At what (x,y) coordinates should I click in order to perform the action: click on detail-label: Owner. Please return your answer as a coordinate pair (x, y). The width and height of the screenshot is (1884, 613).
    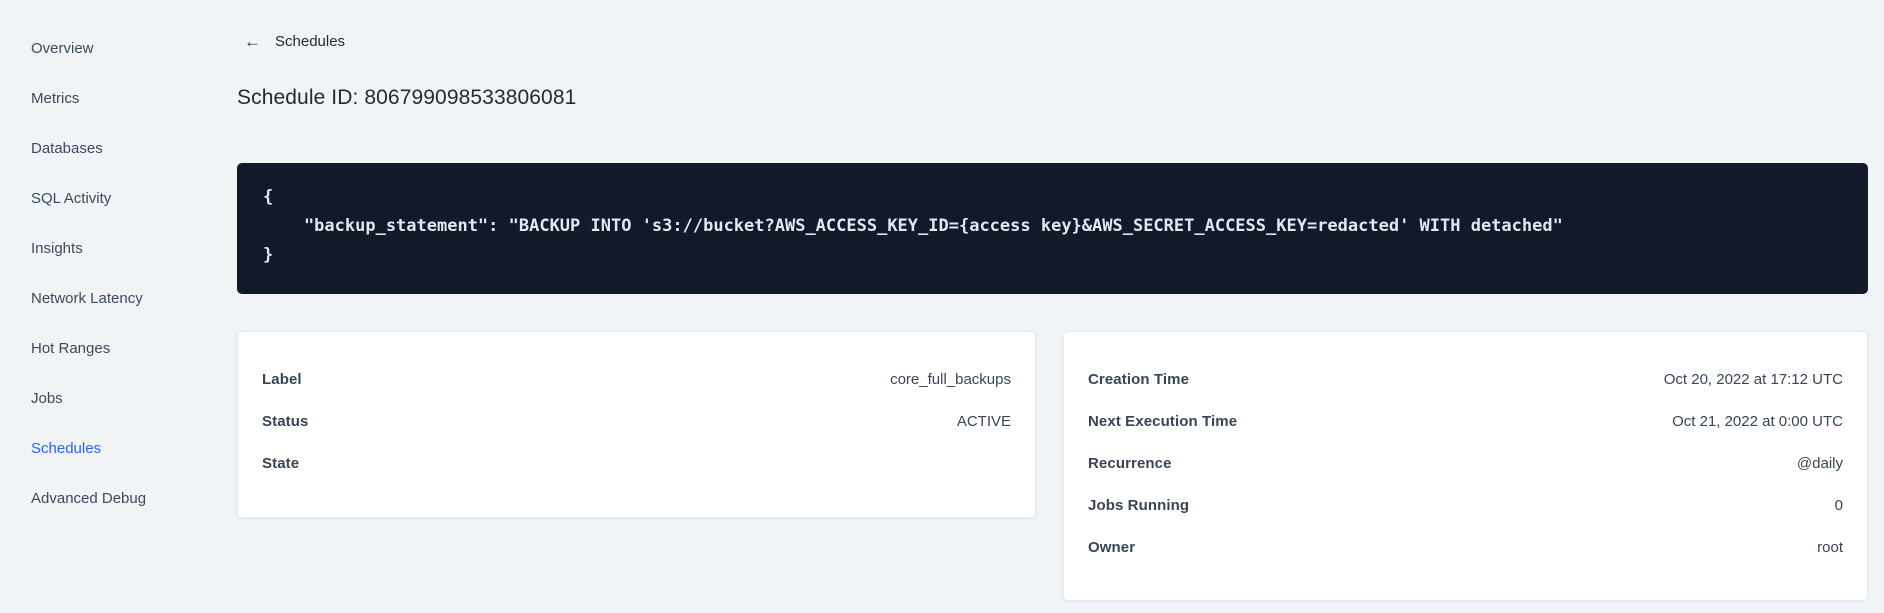
    Looking at the image, I should click on (1112, 547).